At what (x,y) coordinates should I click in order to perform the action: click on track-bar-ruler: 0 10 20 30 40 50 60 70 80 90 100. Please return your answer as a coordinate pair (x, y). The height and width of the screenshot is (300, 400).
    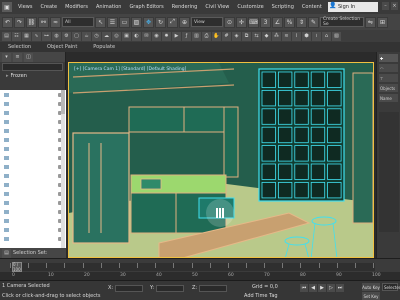
    Looking at the image, I should click on (200, 276).